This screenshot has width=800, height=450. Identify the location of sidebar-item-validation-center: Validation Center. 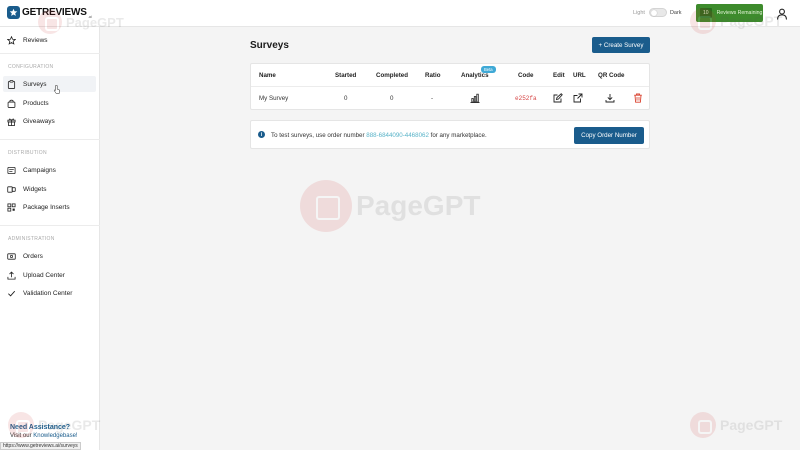
(39, 293).